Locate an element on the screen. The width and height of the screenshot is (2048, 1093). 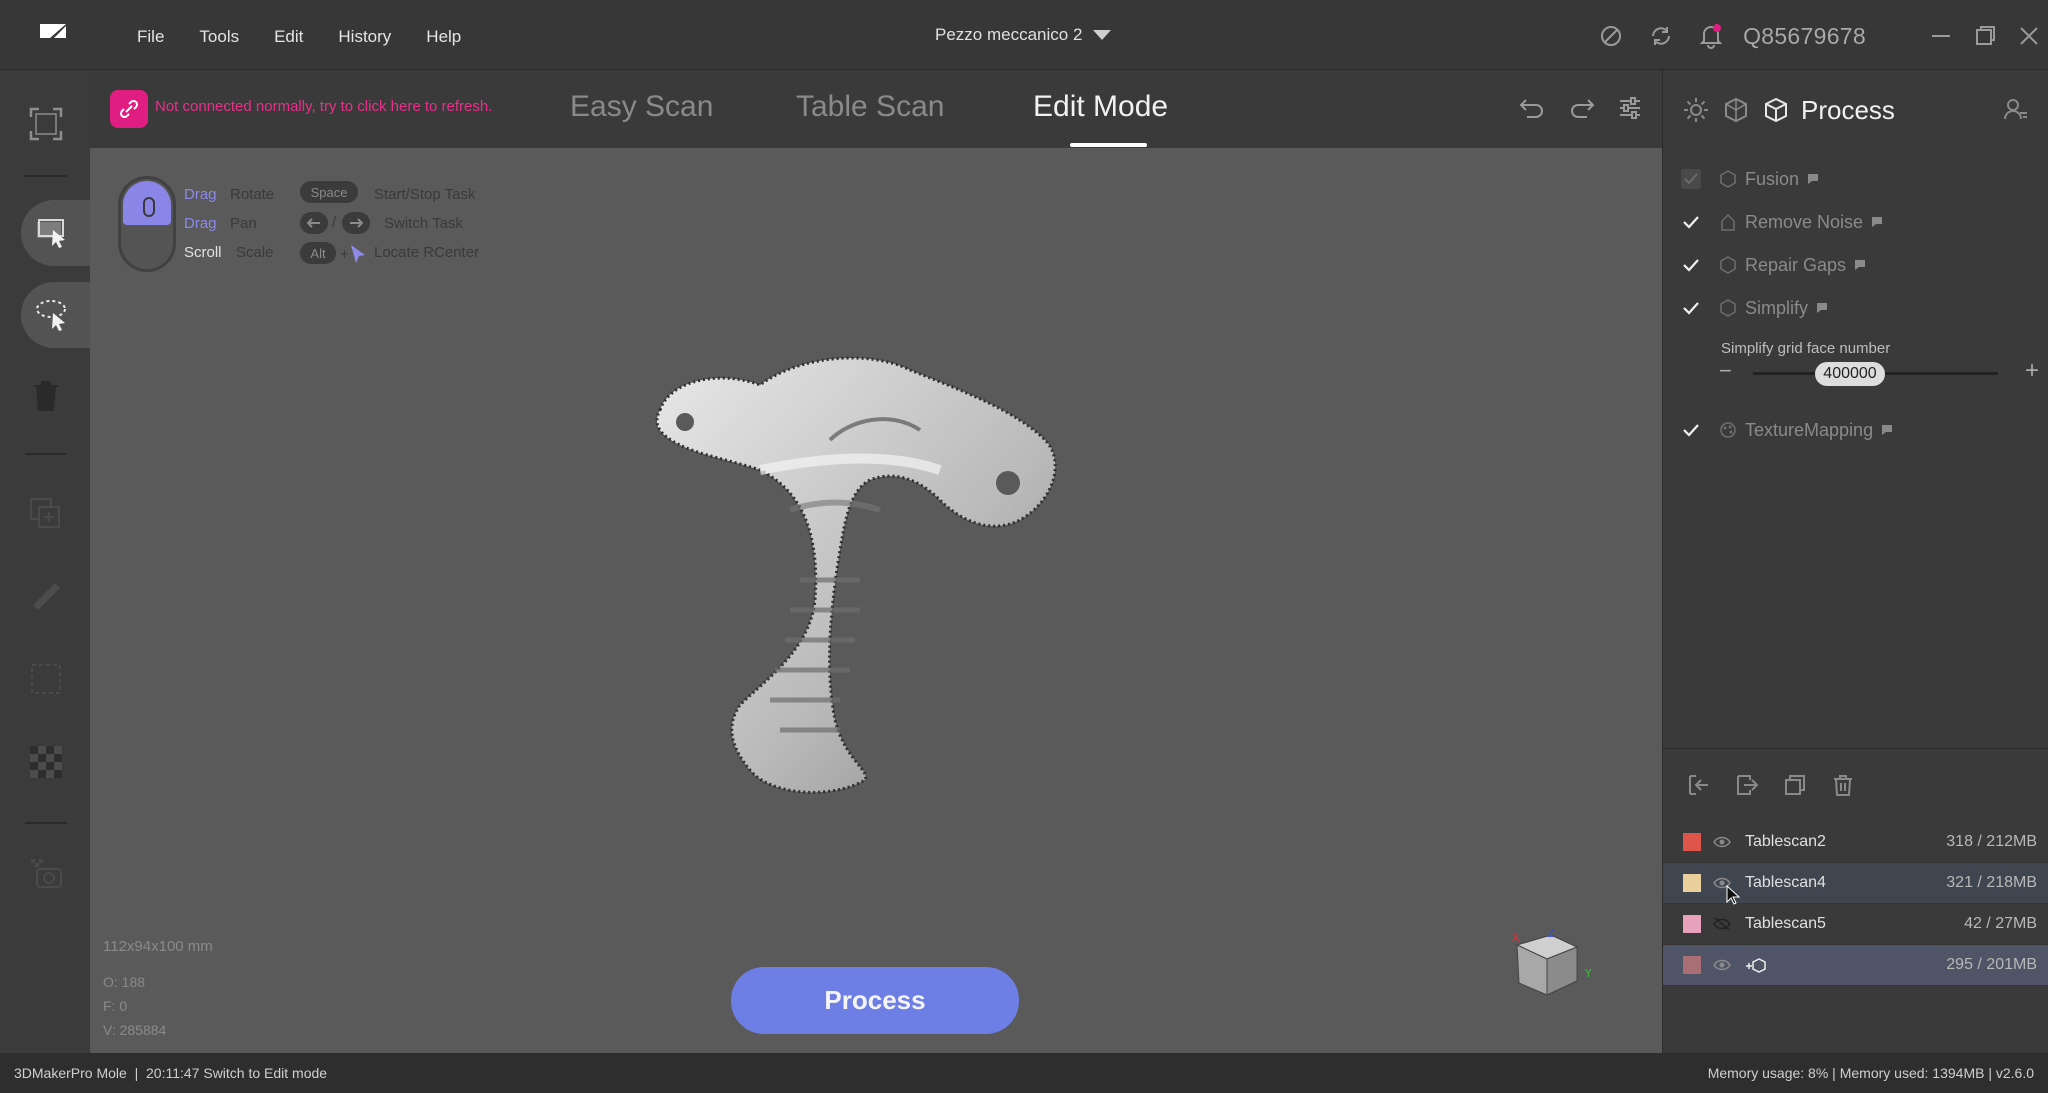
menu-help: Help is located at coordinates (443, 37).